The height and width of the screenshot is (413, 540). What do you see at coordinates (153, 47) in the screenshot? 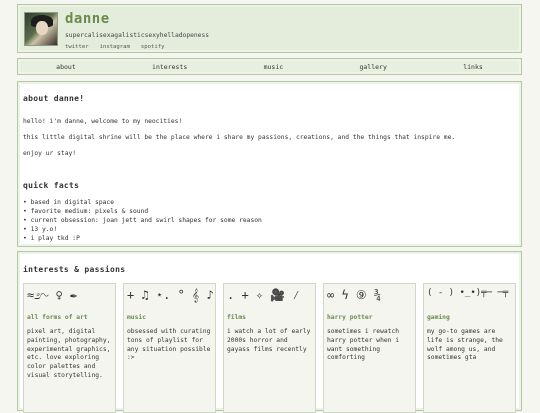
I see `spotify-link: spotify` at bounding box center [153, 47].